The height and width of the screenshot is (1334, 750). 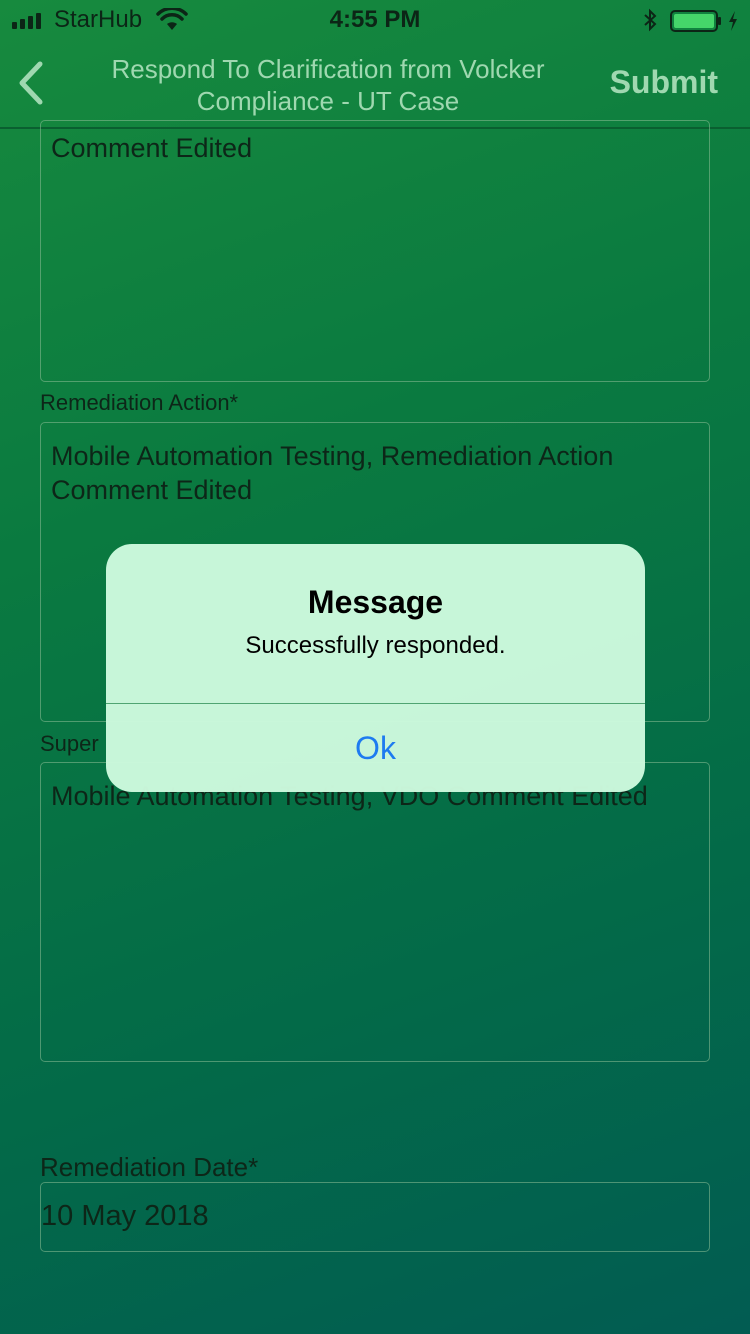 I want to click on dialog-message: Successfully responded., so click(x=375, y=645).